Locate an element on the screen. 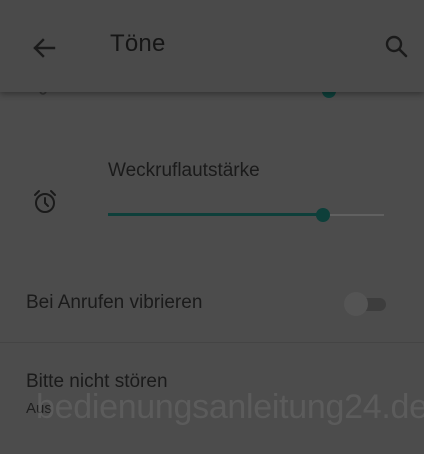 This screenshot has width=424, height=454. vibrate-toggle is located at coordinates (367, 304).